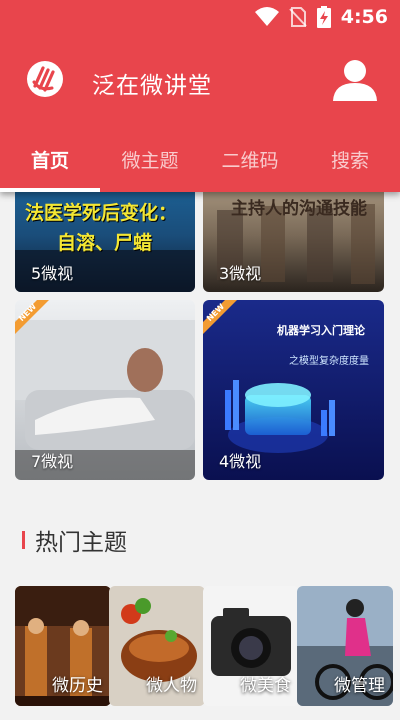 Image resolution: width=400 pixels, height=720 pixels. Describe the element at coordinates (355, 79) in the screenshot. I see `user-profile-icon` at that location.